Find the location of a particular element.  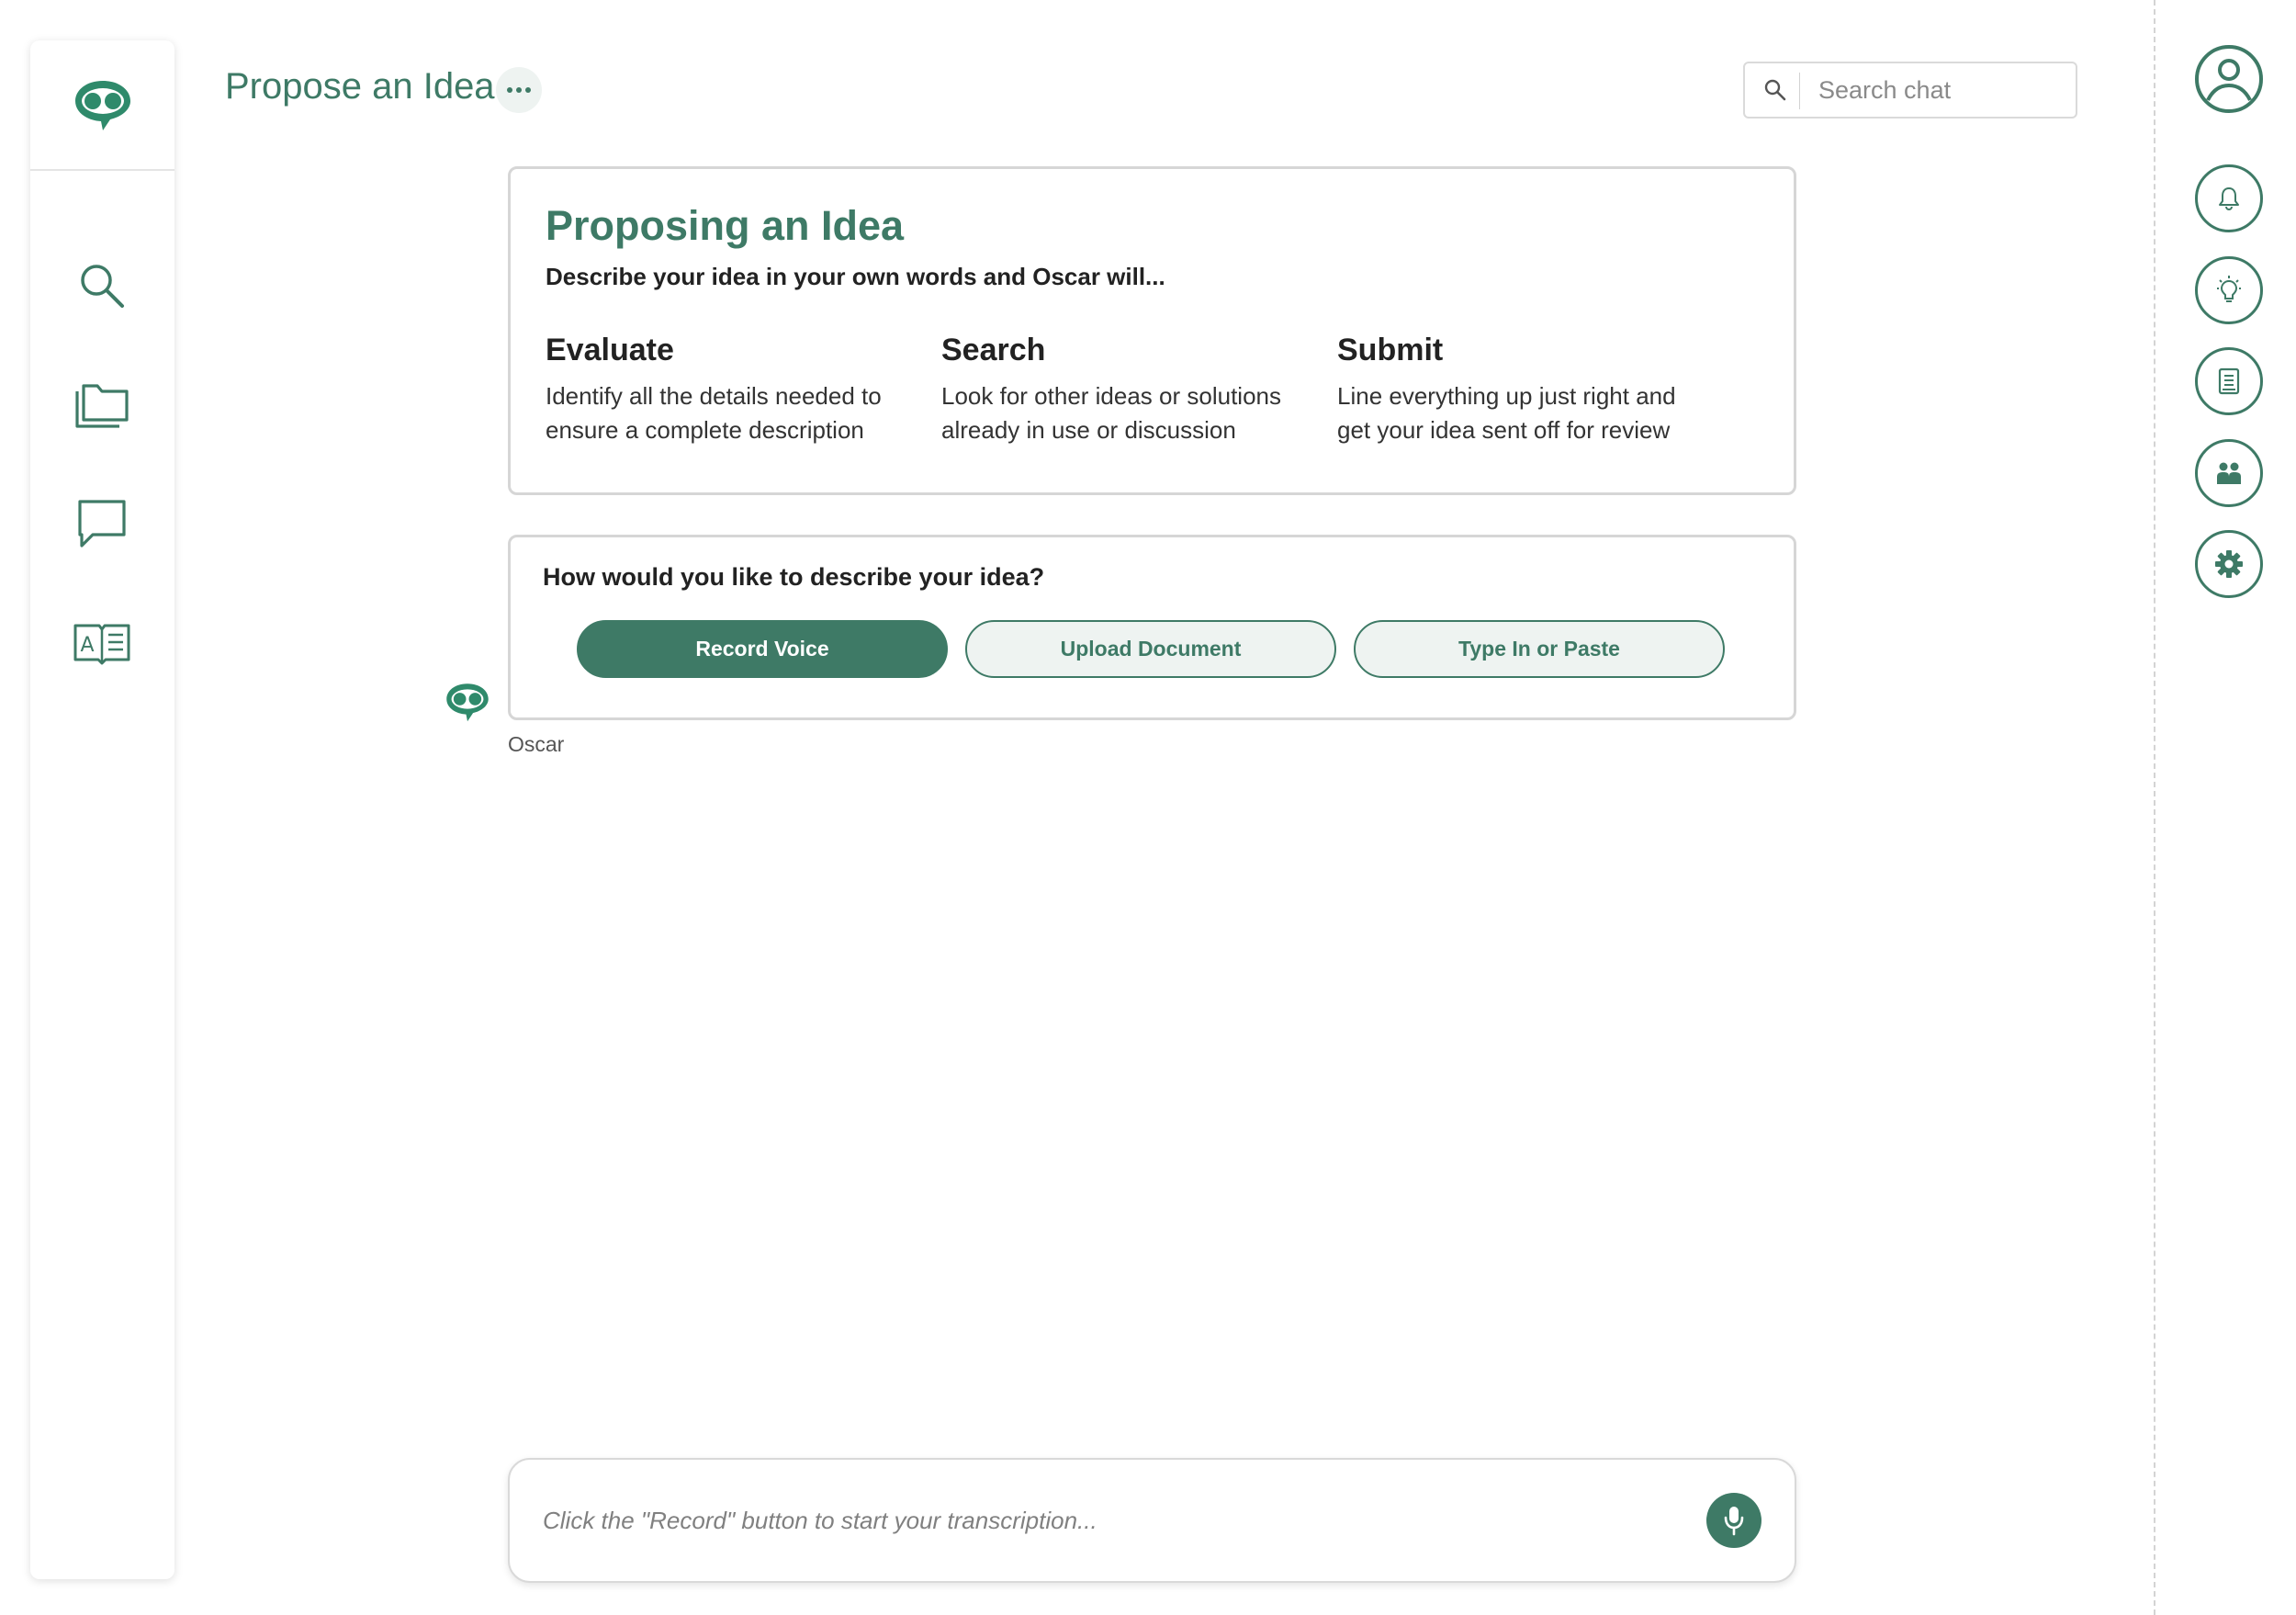

sidebar-item-files is located at coordinates (102, 404).